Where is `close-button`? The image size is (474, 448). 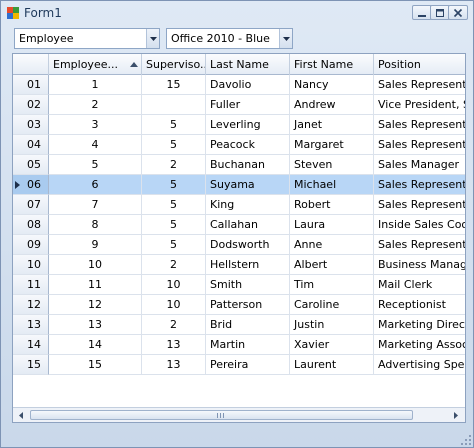 close-button is located at coordinates (458, 12).